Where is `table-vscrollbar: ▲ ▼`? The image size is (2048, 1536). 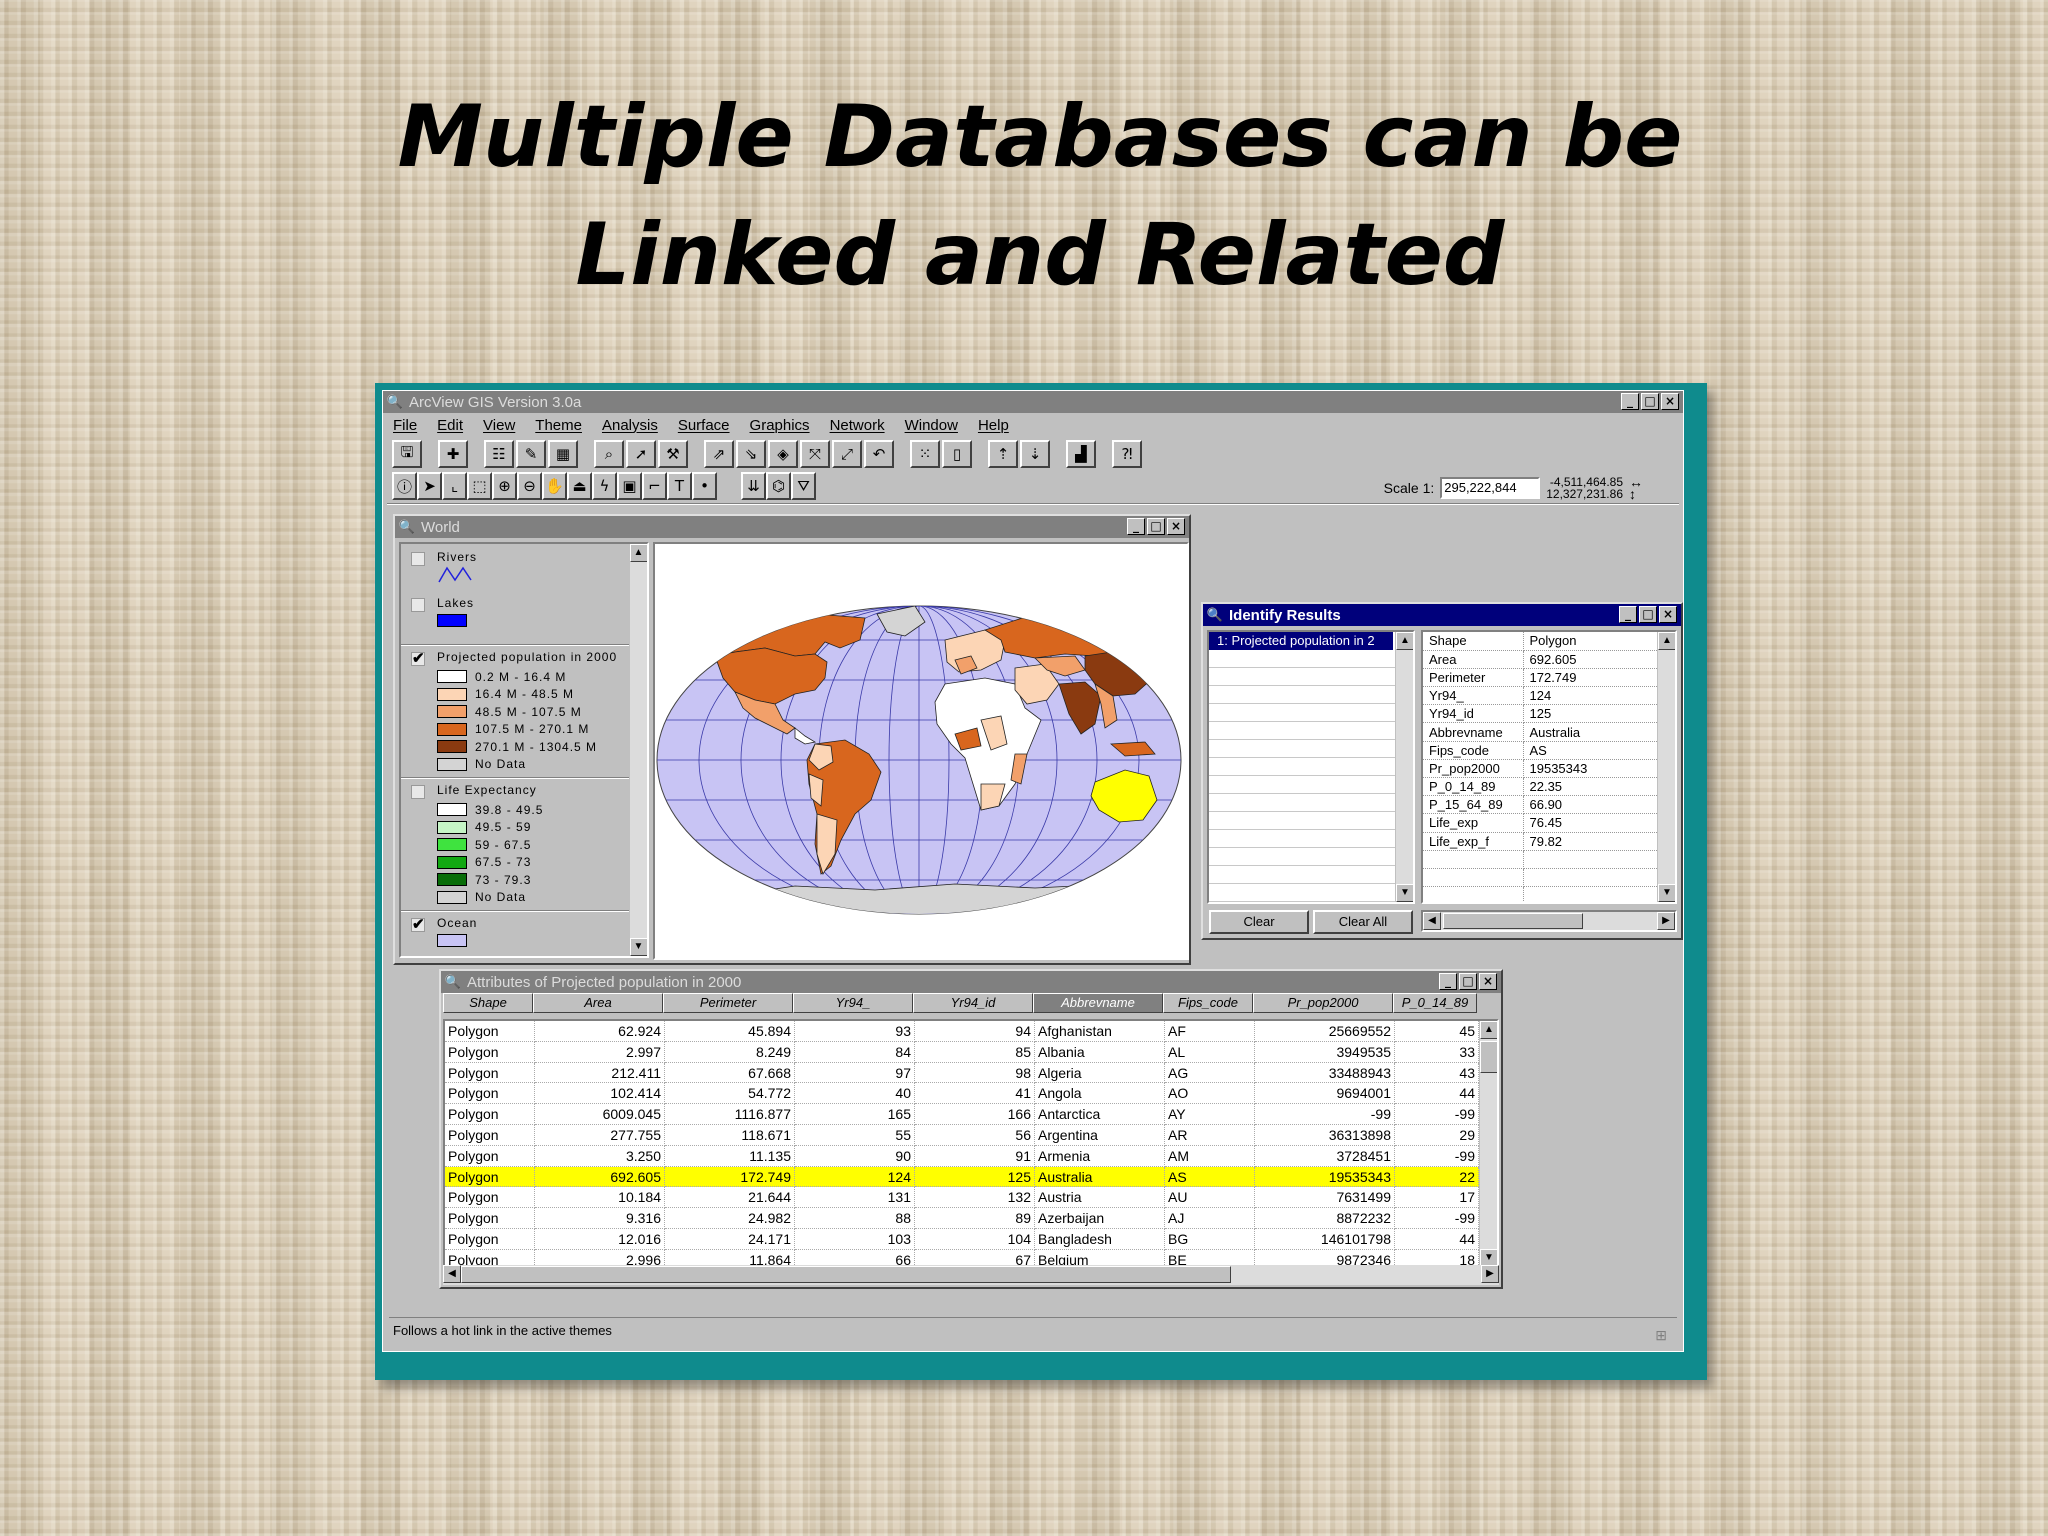 table-vscrollbar: ▲ ▼ is located at coordinates (1488, 1144).